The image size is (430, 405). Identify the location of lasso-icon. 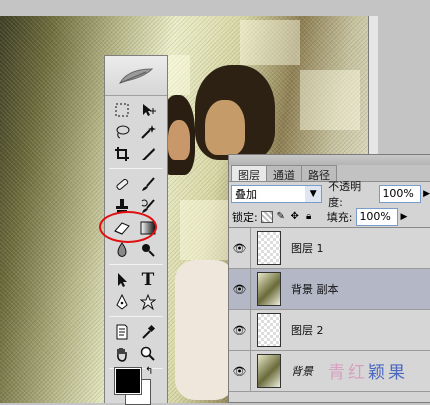
(122, 132).